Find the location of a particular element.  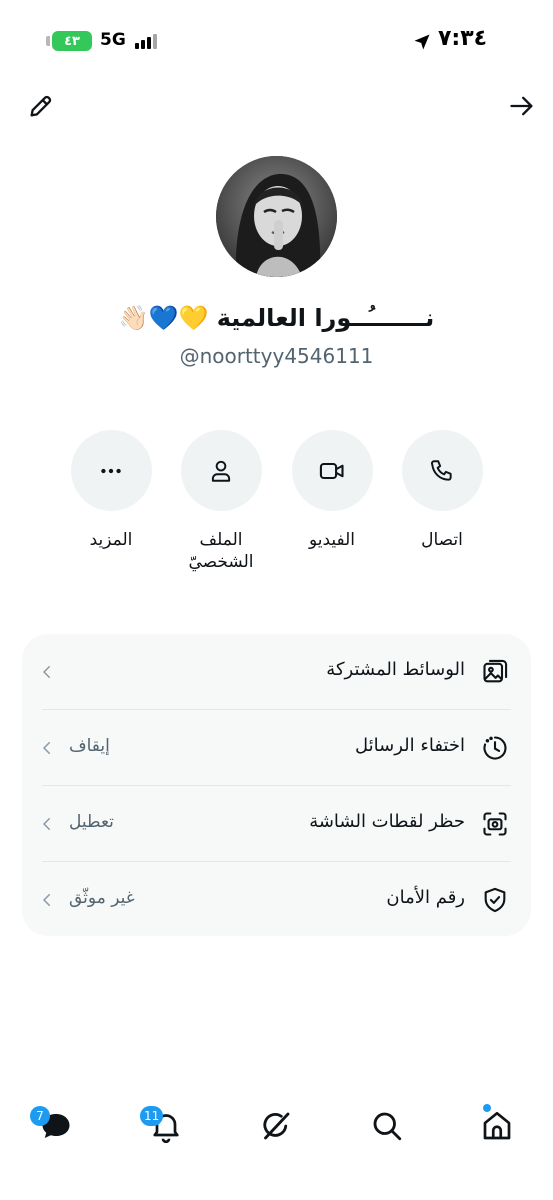

avatar is located at coordinates (276, 216).